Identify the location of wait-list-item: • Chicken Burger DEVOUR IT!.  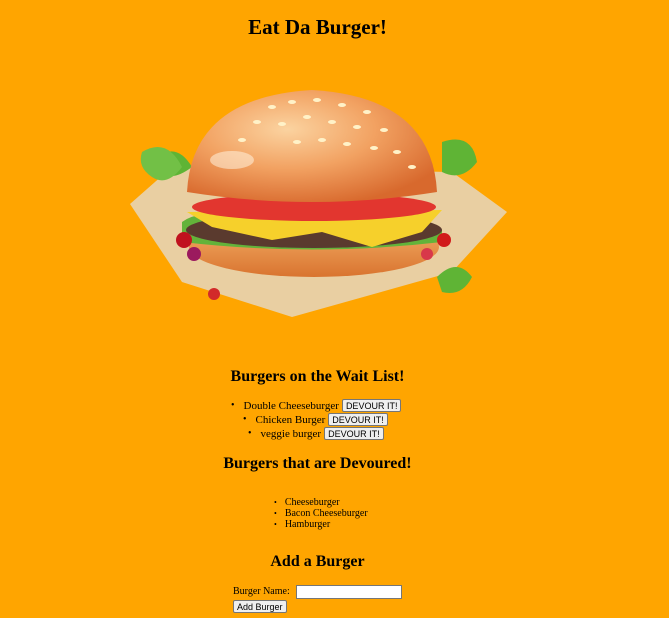
(315, 419).